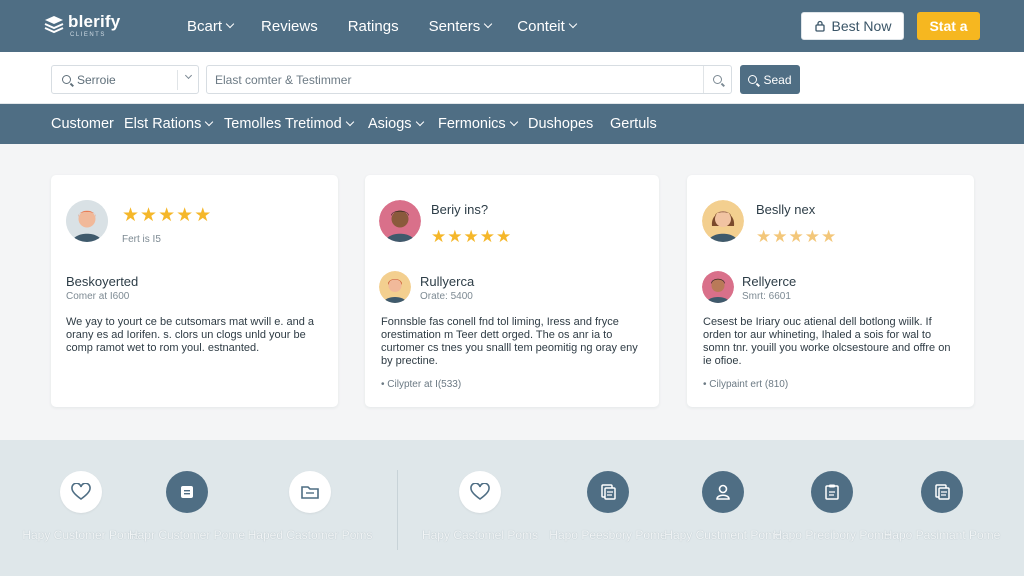  What do you see at coordinates (480, 535) in the screenshot?
I see `feature-label: Hapy Castomel Poms` at bounding box center [480, 535].